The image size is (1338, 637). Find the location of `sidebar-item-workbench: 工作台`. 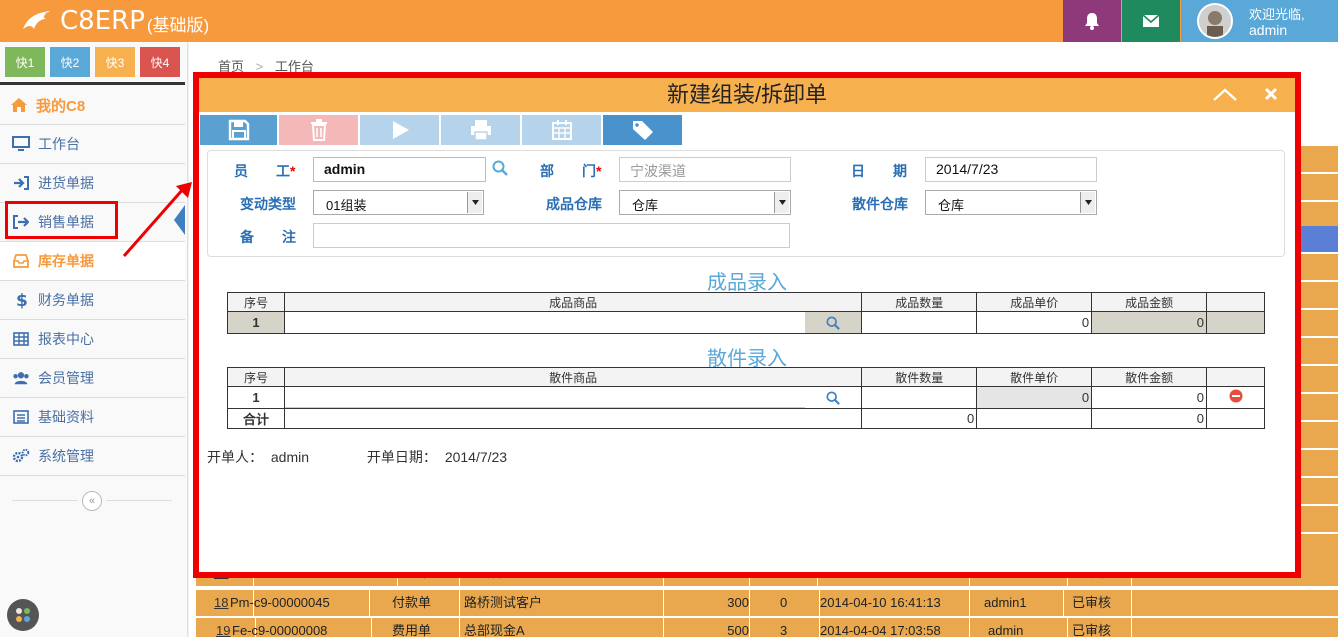

sidebar-item-workbench: 工作台 is located at coordinates (92, 144).